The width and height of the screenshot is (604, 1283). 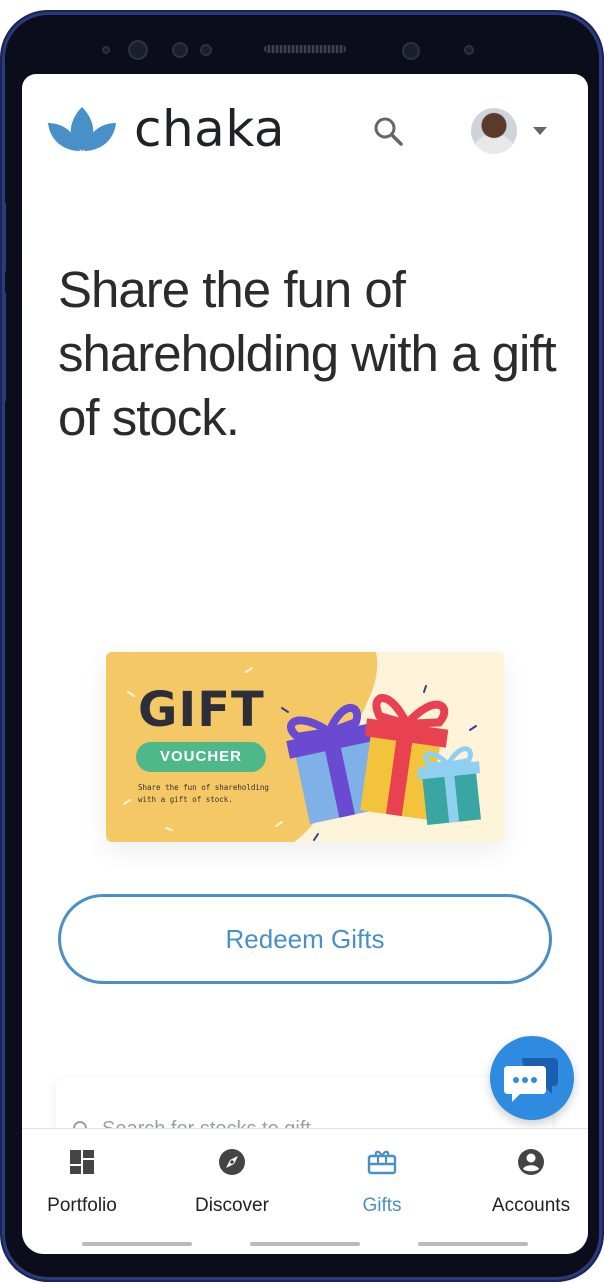 I want to click on chat-button, so click(x=532, y=1078).